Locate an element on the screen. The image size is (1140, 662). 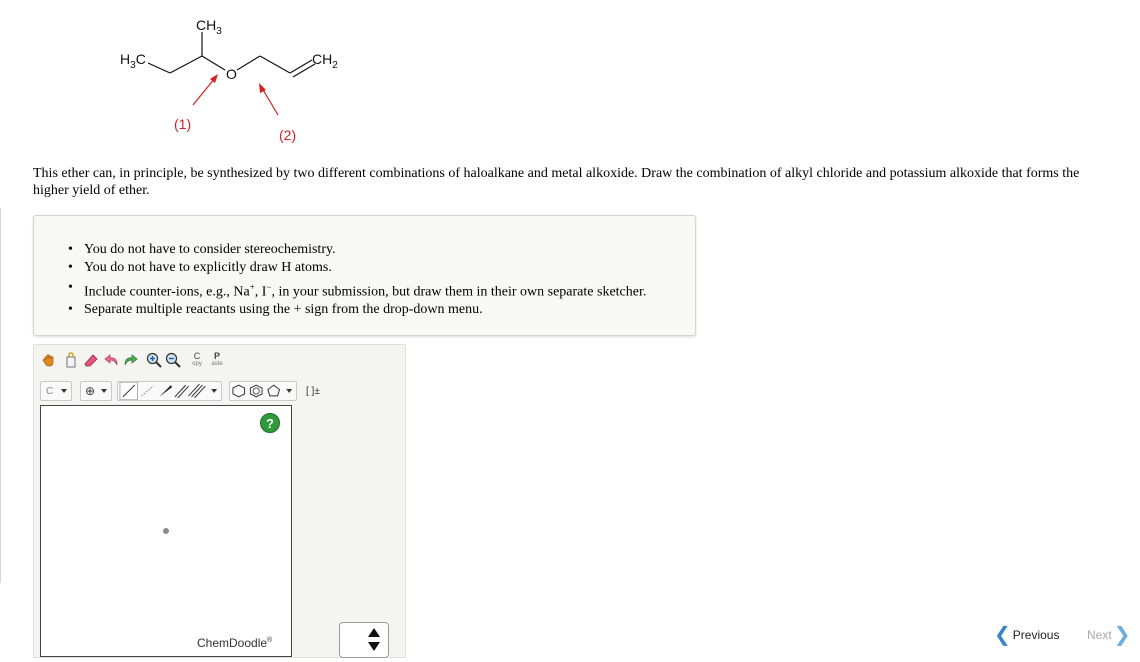
hand-tool-icon is located at coordinates (49, 360).